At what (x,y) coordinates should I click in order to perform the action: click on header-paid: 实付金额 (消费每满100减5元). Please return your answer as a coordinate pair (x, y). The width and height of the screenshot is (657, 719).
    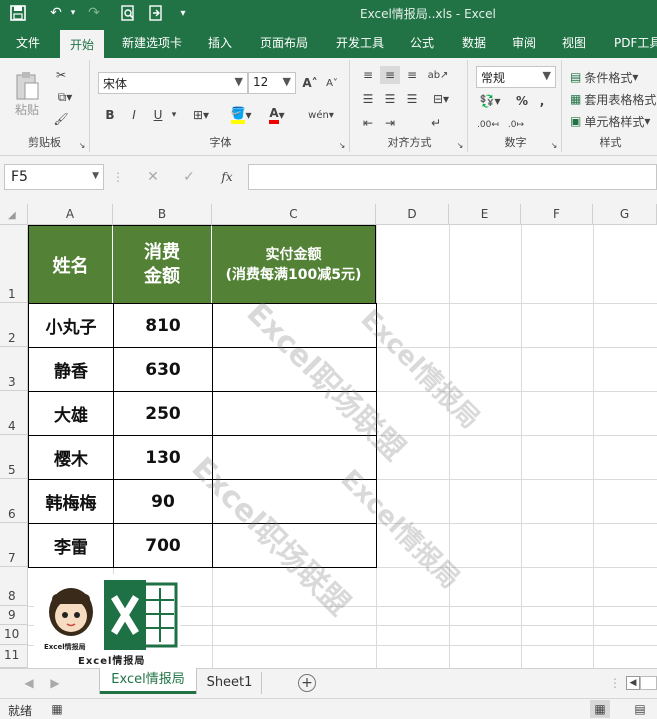
    Looking at the image, I should click on (294, 264).